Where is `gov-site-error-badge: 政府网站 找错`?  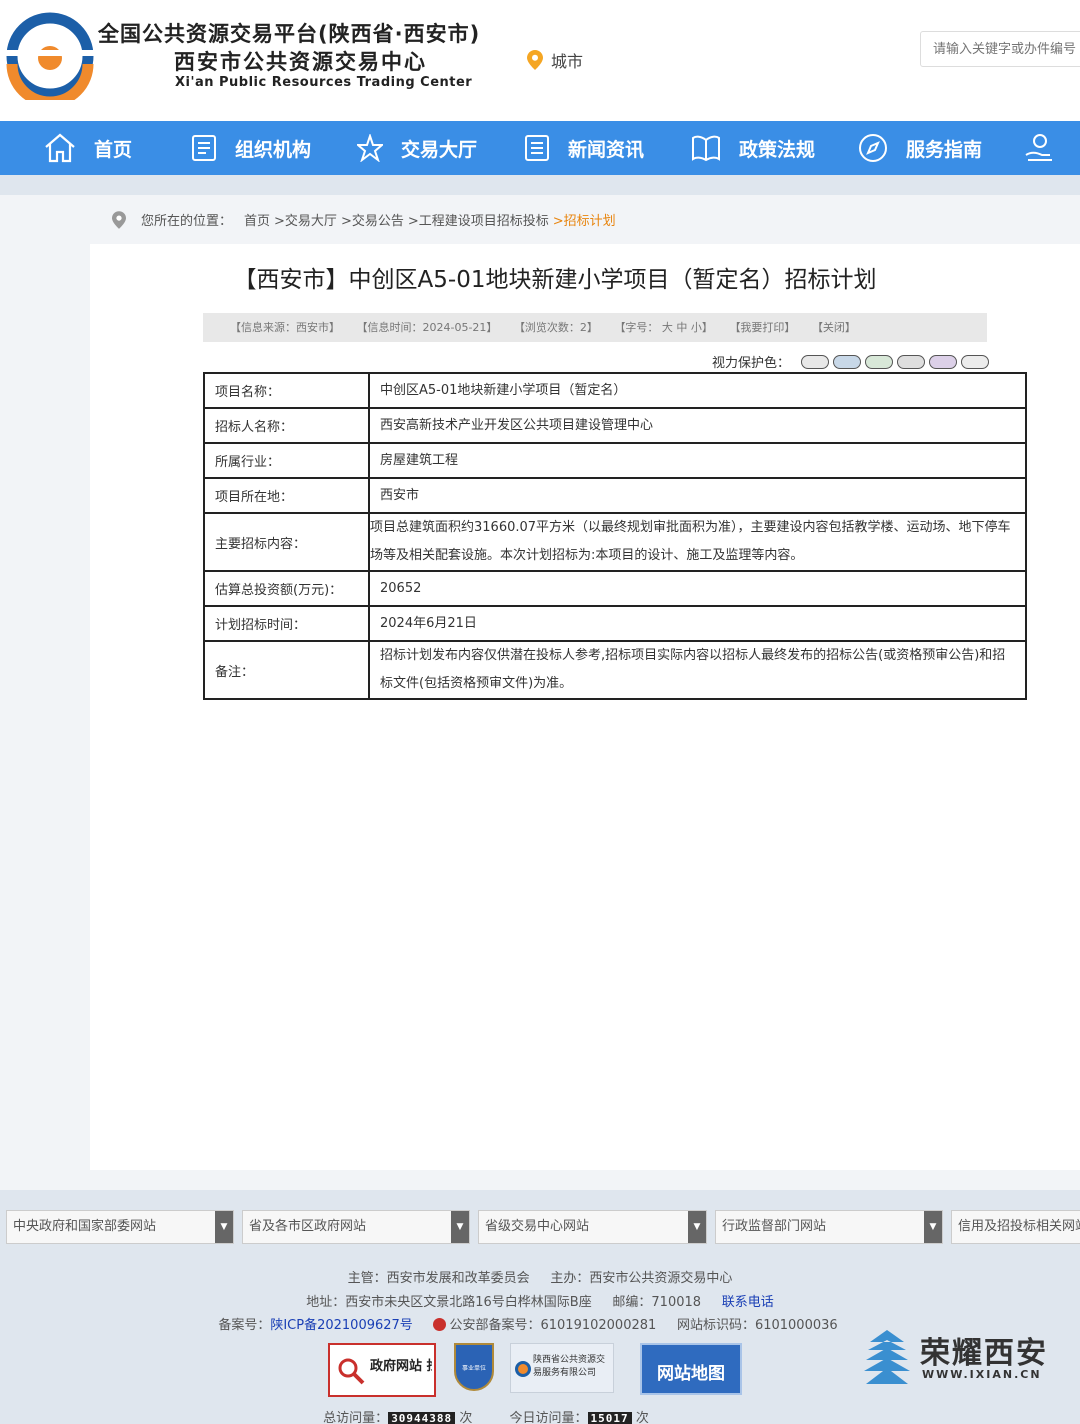
gov-site-error-badge: 政府网站 找错 is located at coordinates (382, 1370).